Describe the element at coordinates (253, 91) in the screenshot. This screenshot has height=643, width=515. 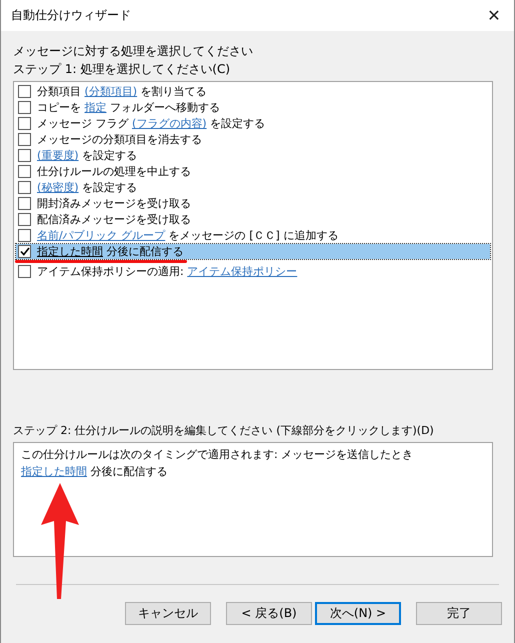
I see `action-item: 分類項目 (分類項目) を割り当てる` at that location.